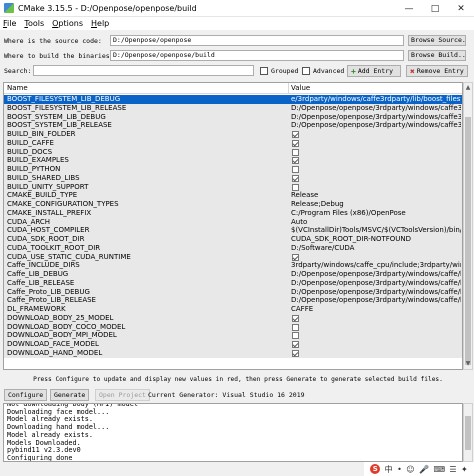 The height and width of the screenshot is (476, 474). What do you see at coordinates (376, 239) in the screenshot?
I see `row-value: CUDA_SDK_ROOT_DIR-NOTFOUND` at bounding box center [376, 239].